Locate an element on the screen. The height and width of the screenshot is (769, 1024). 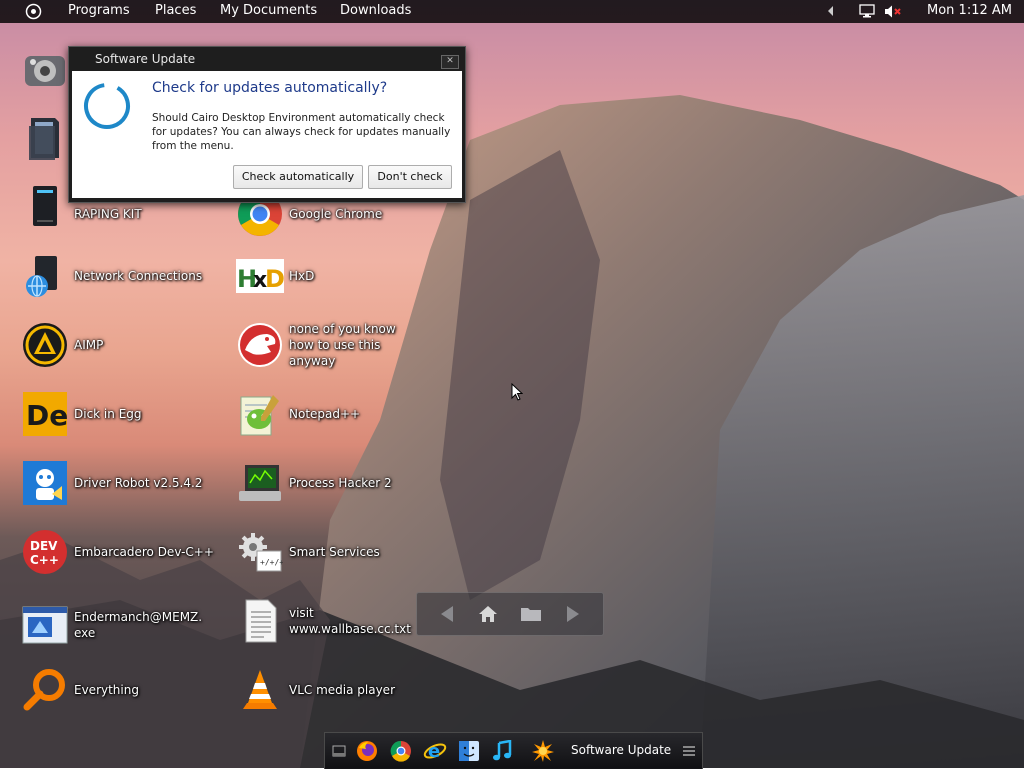
svg-text: DEV is located at coordinates (44, 546).